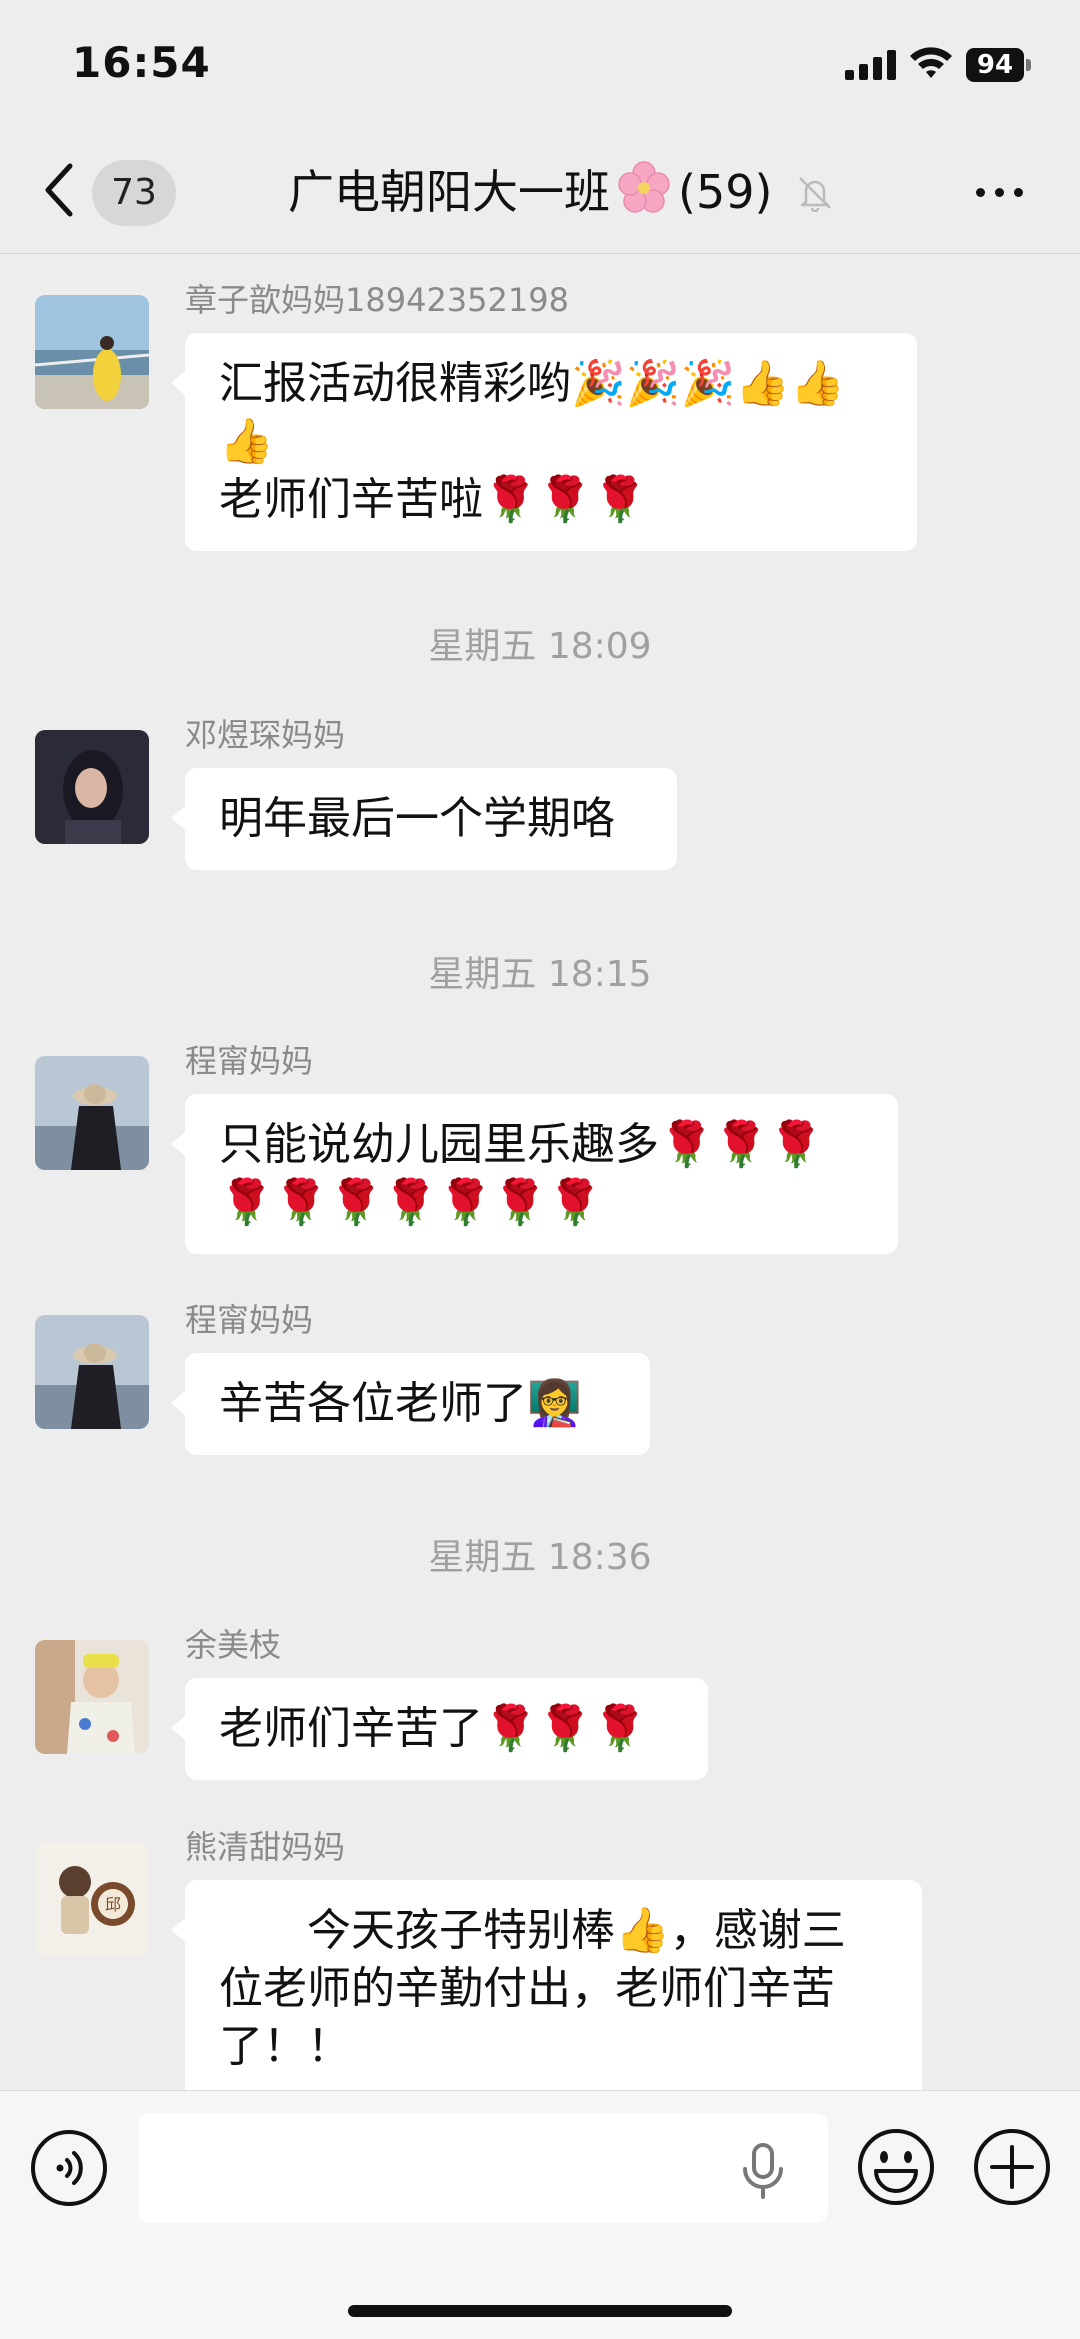  What do you see at coordinates (377, 300) in the screenshot?
I see `sender-name: 章子歆妈妈18942352198` at bounding box center [377, 300].